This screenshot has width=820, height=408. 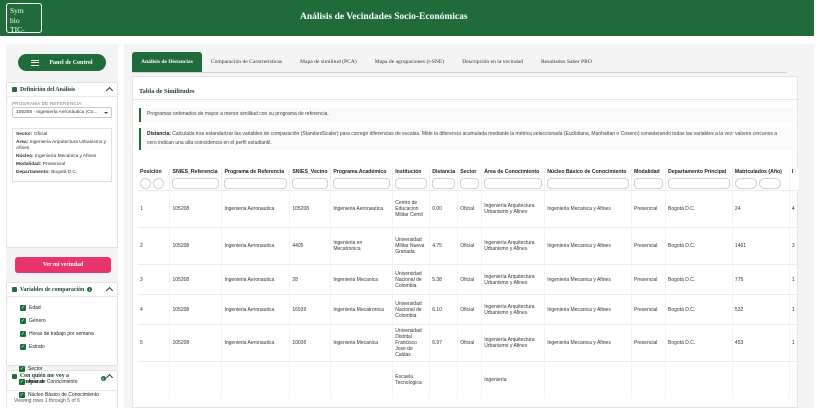 I want to click on table-cell: 3, so click(x=794, y=246).